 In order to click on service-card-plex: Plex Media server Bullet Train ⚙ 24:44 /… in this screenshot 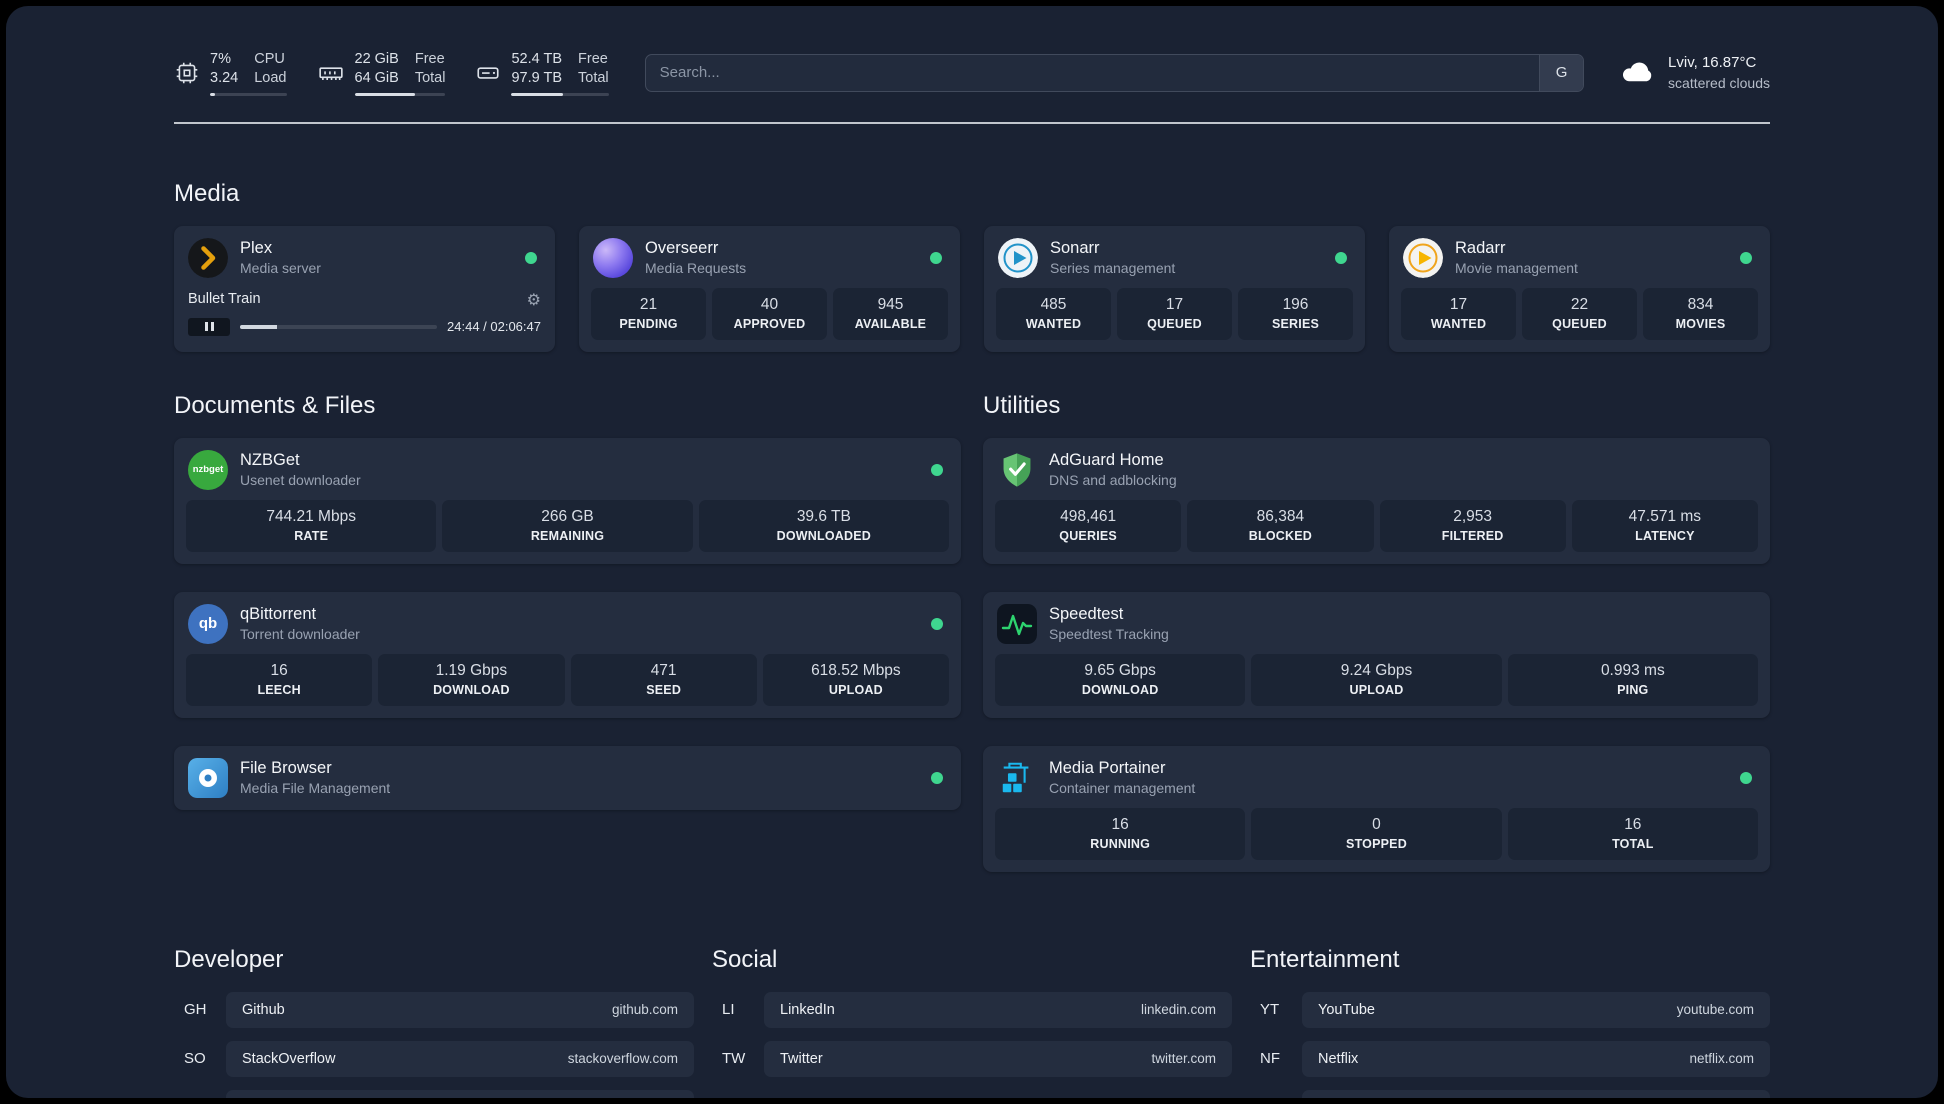, I will do `click(364, 288)`.